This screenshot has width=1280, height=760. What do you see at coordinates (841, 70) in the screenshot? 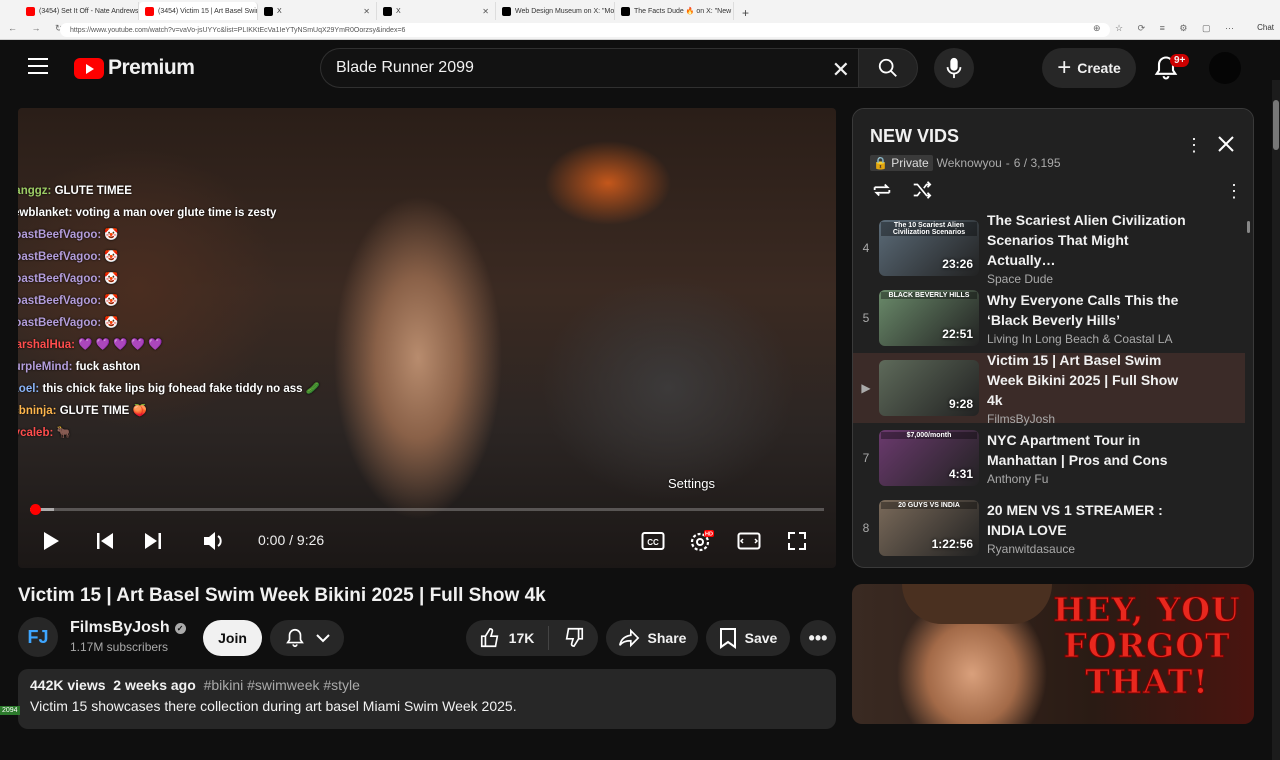
I see `clear-search-icon: ✕` at bounding box center [841, 70].